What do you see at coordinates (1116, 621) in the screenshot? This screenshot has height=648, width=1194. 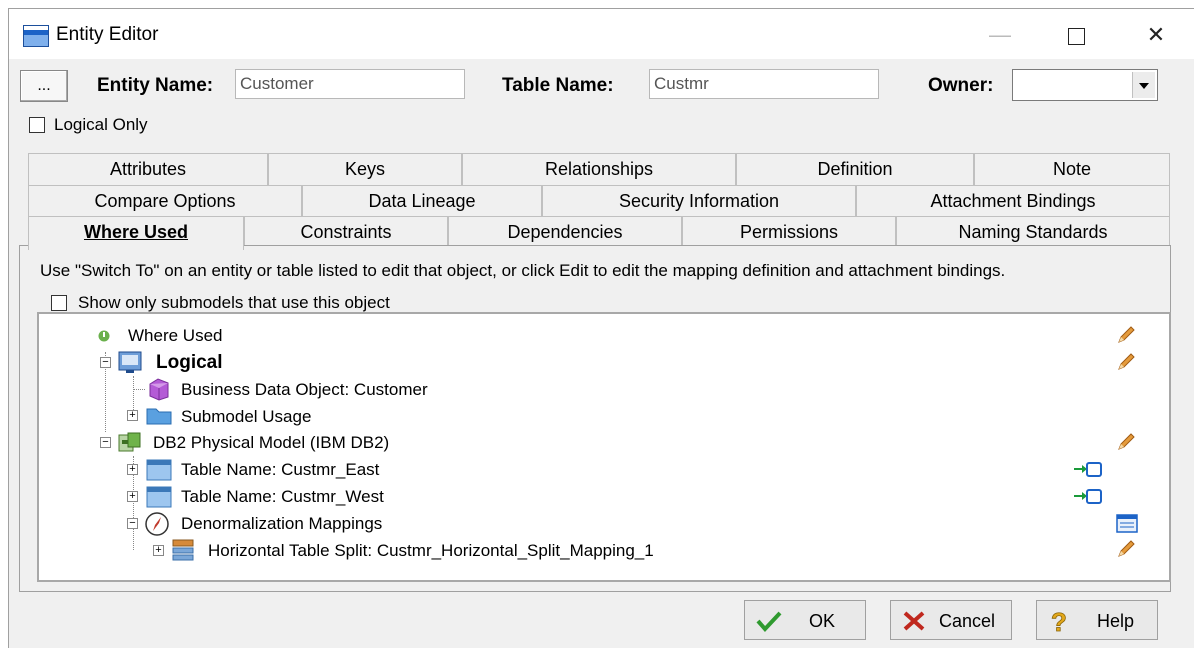 I see `help-label: Help` at bounding box center [1116, 621].